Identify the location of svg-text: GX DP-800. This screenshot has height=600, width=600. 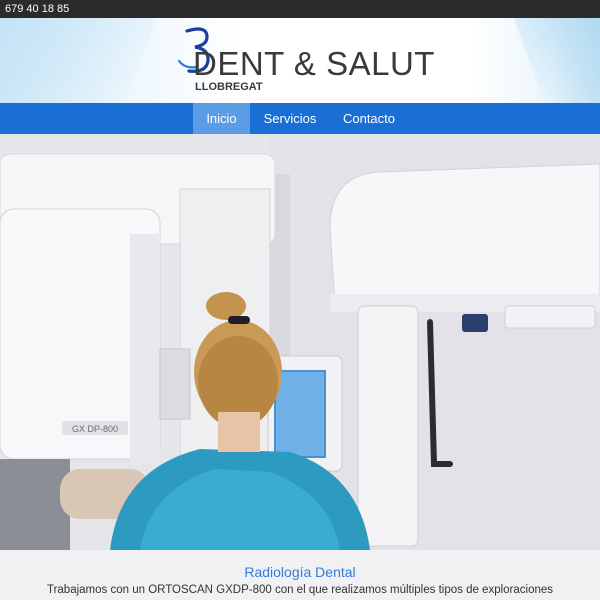
(95, 429).